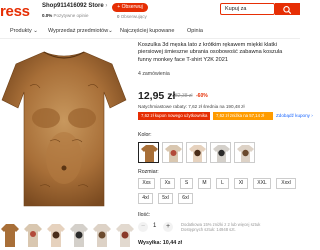 This screenshot has height=250, width=320. I want to click on nav-item-sale: Wyprzedaż przedmiotów⌄, so click(80, 31).